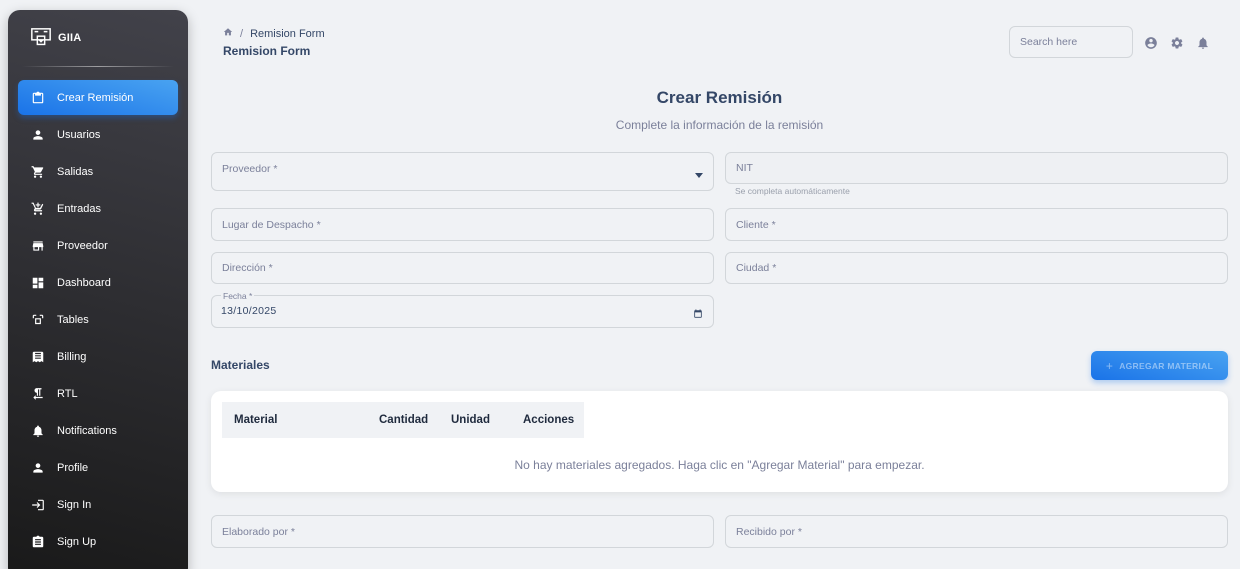  I want to click on column-header-acciones: Acciones, so click(549, 420).